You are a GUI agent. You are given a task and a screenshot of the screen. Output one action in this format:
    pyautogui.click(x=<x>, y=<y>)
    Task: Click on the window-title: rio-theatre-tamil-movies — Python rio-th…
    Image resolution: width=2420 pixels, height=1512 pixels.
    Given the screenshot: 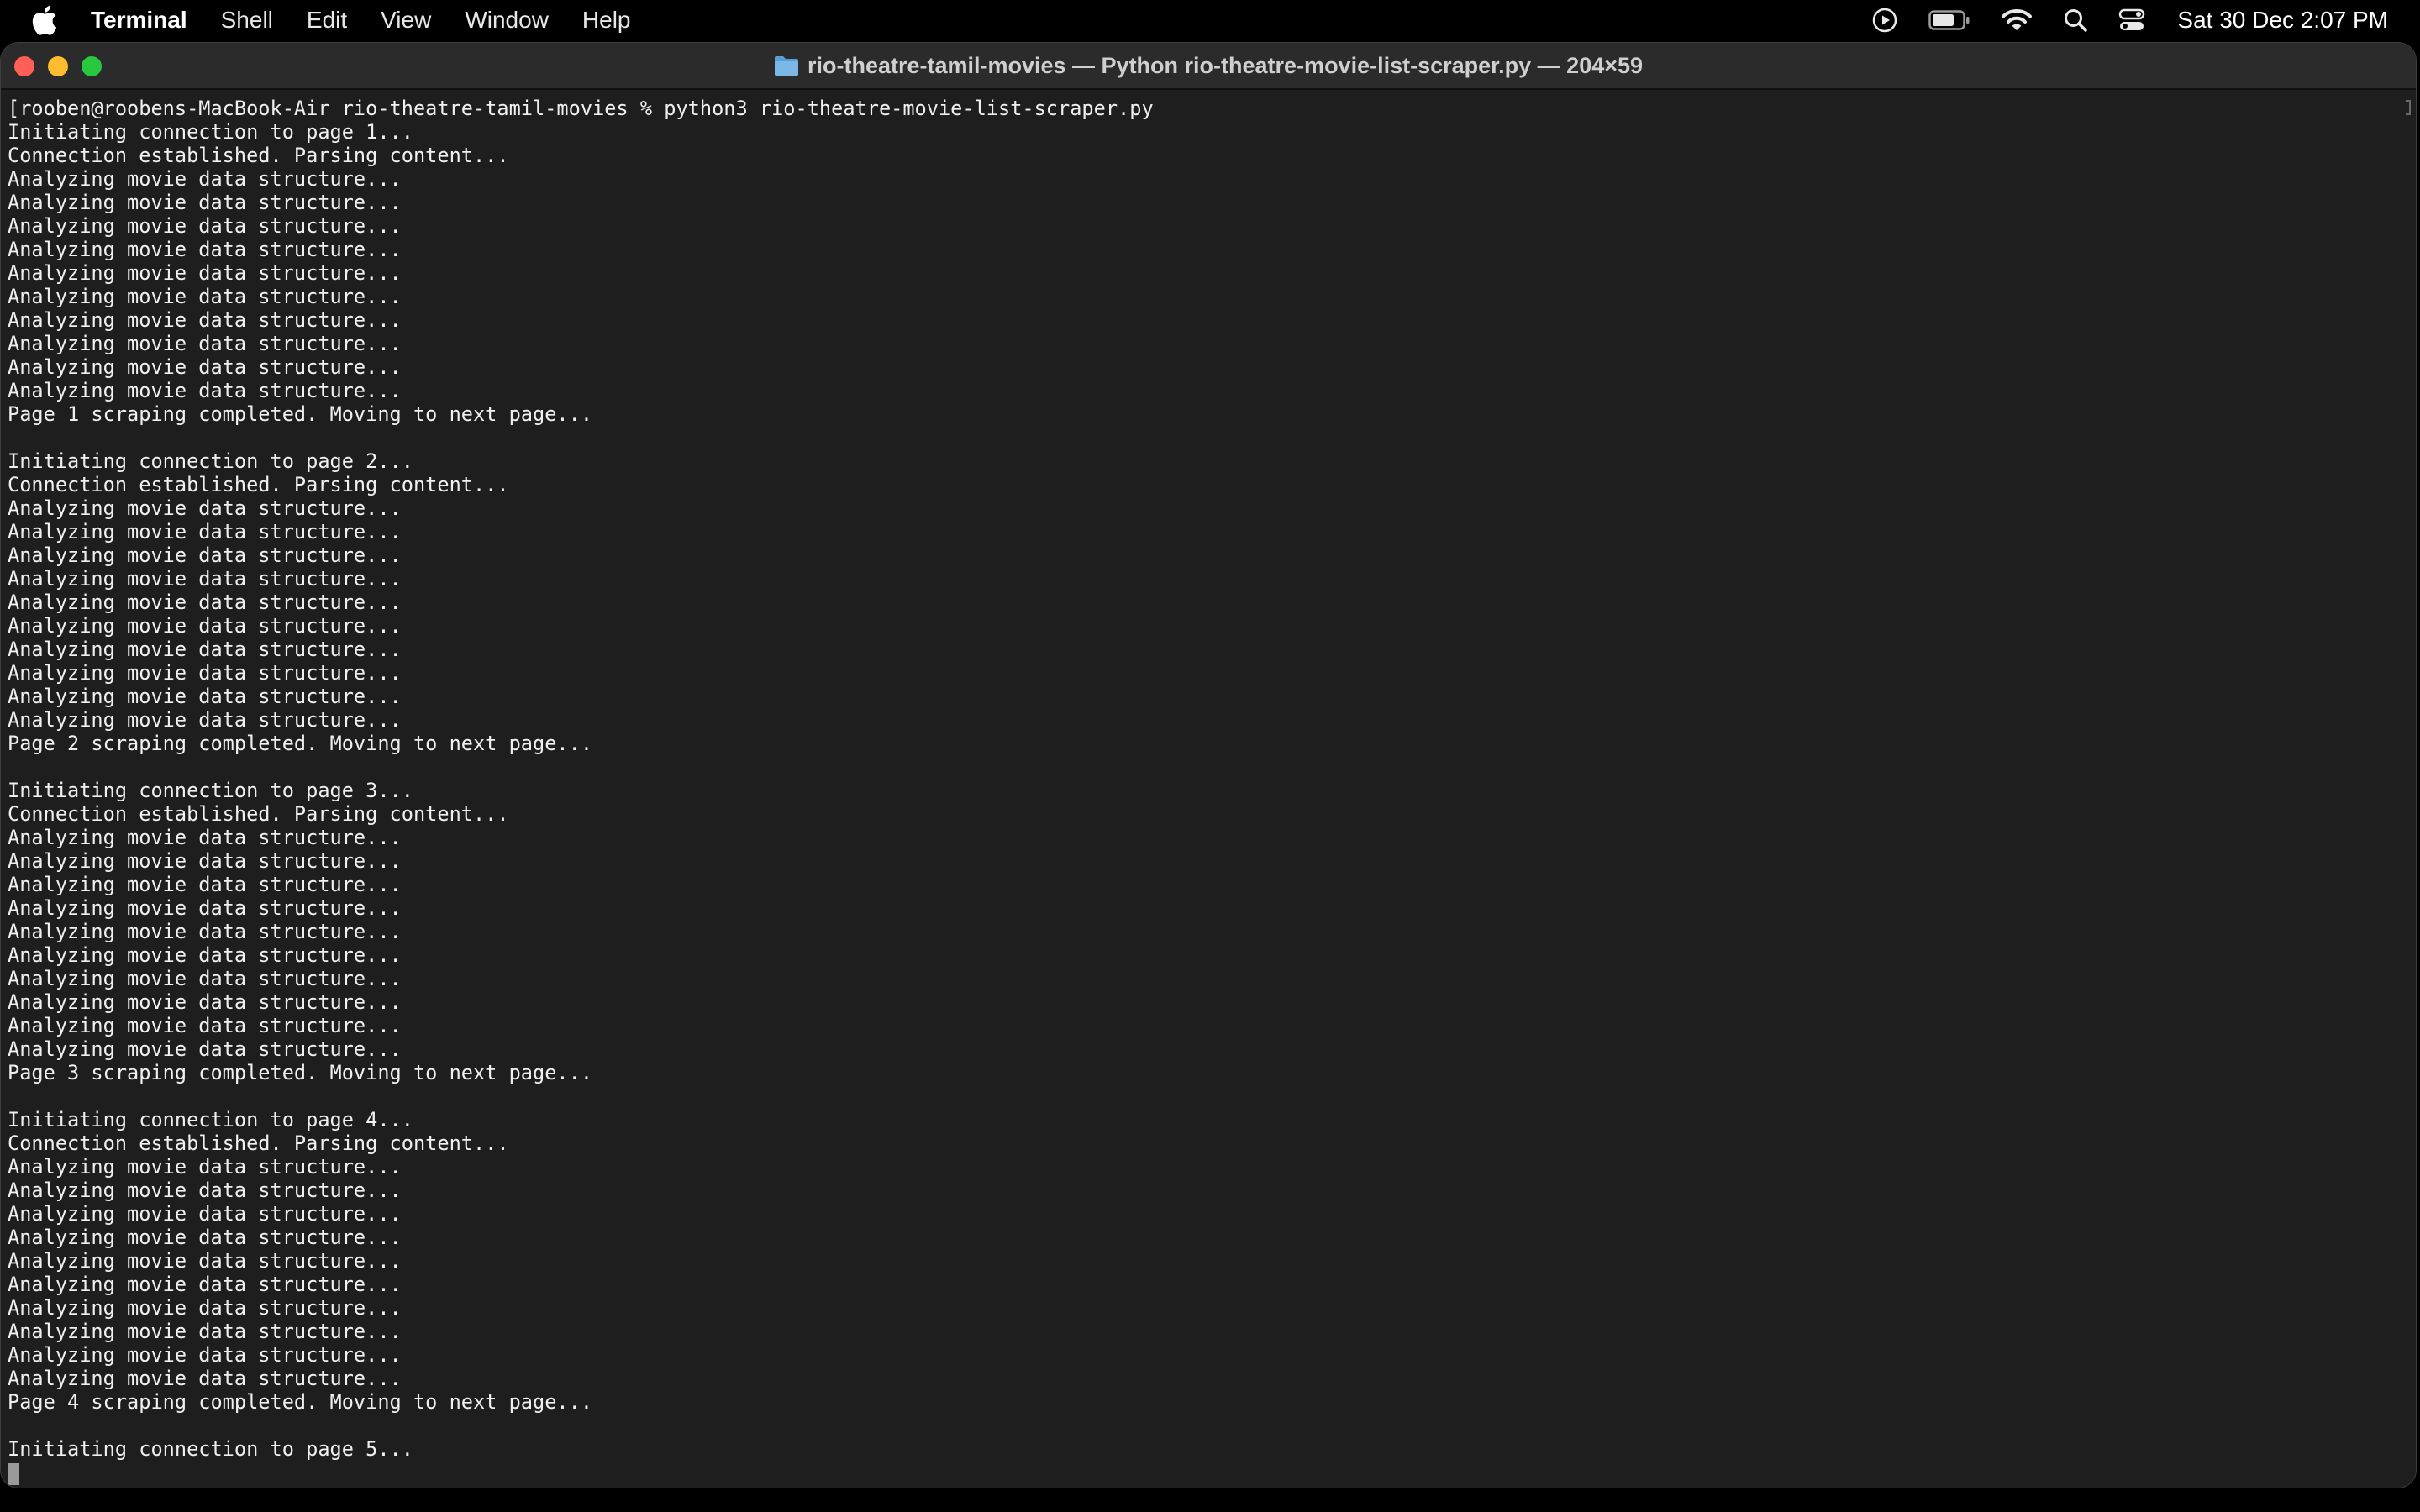 What is the action you would take?
    pyautogui.click(x=1208, y=66)
    